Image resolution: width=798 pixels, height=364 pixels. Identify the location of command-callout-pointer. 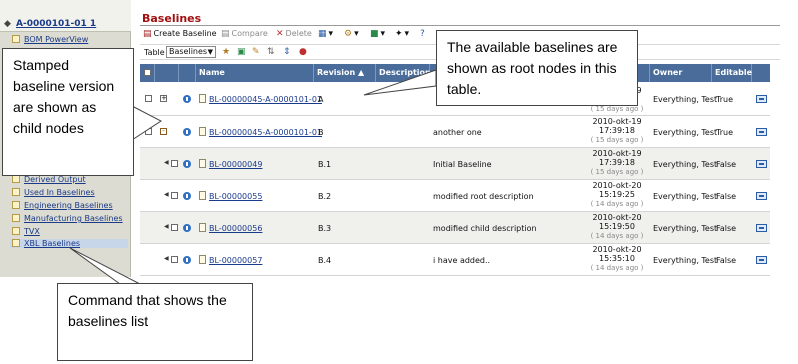
(105, 266).